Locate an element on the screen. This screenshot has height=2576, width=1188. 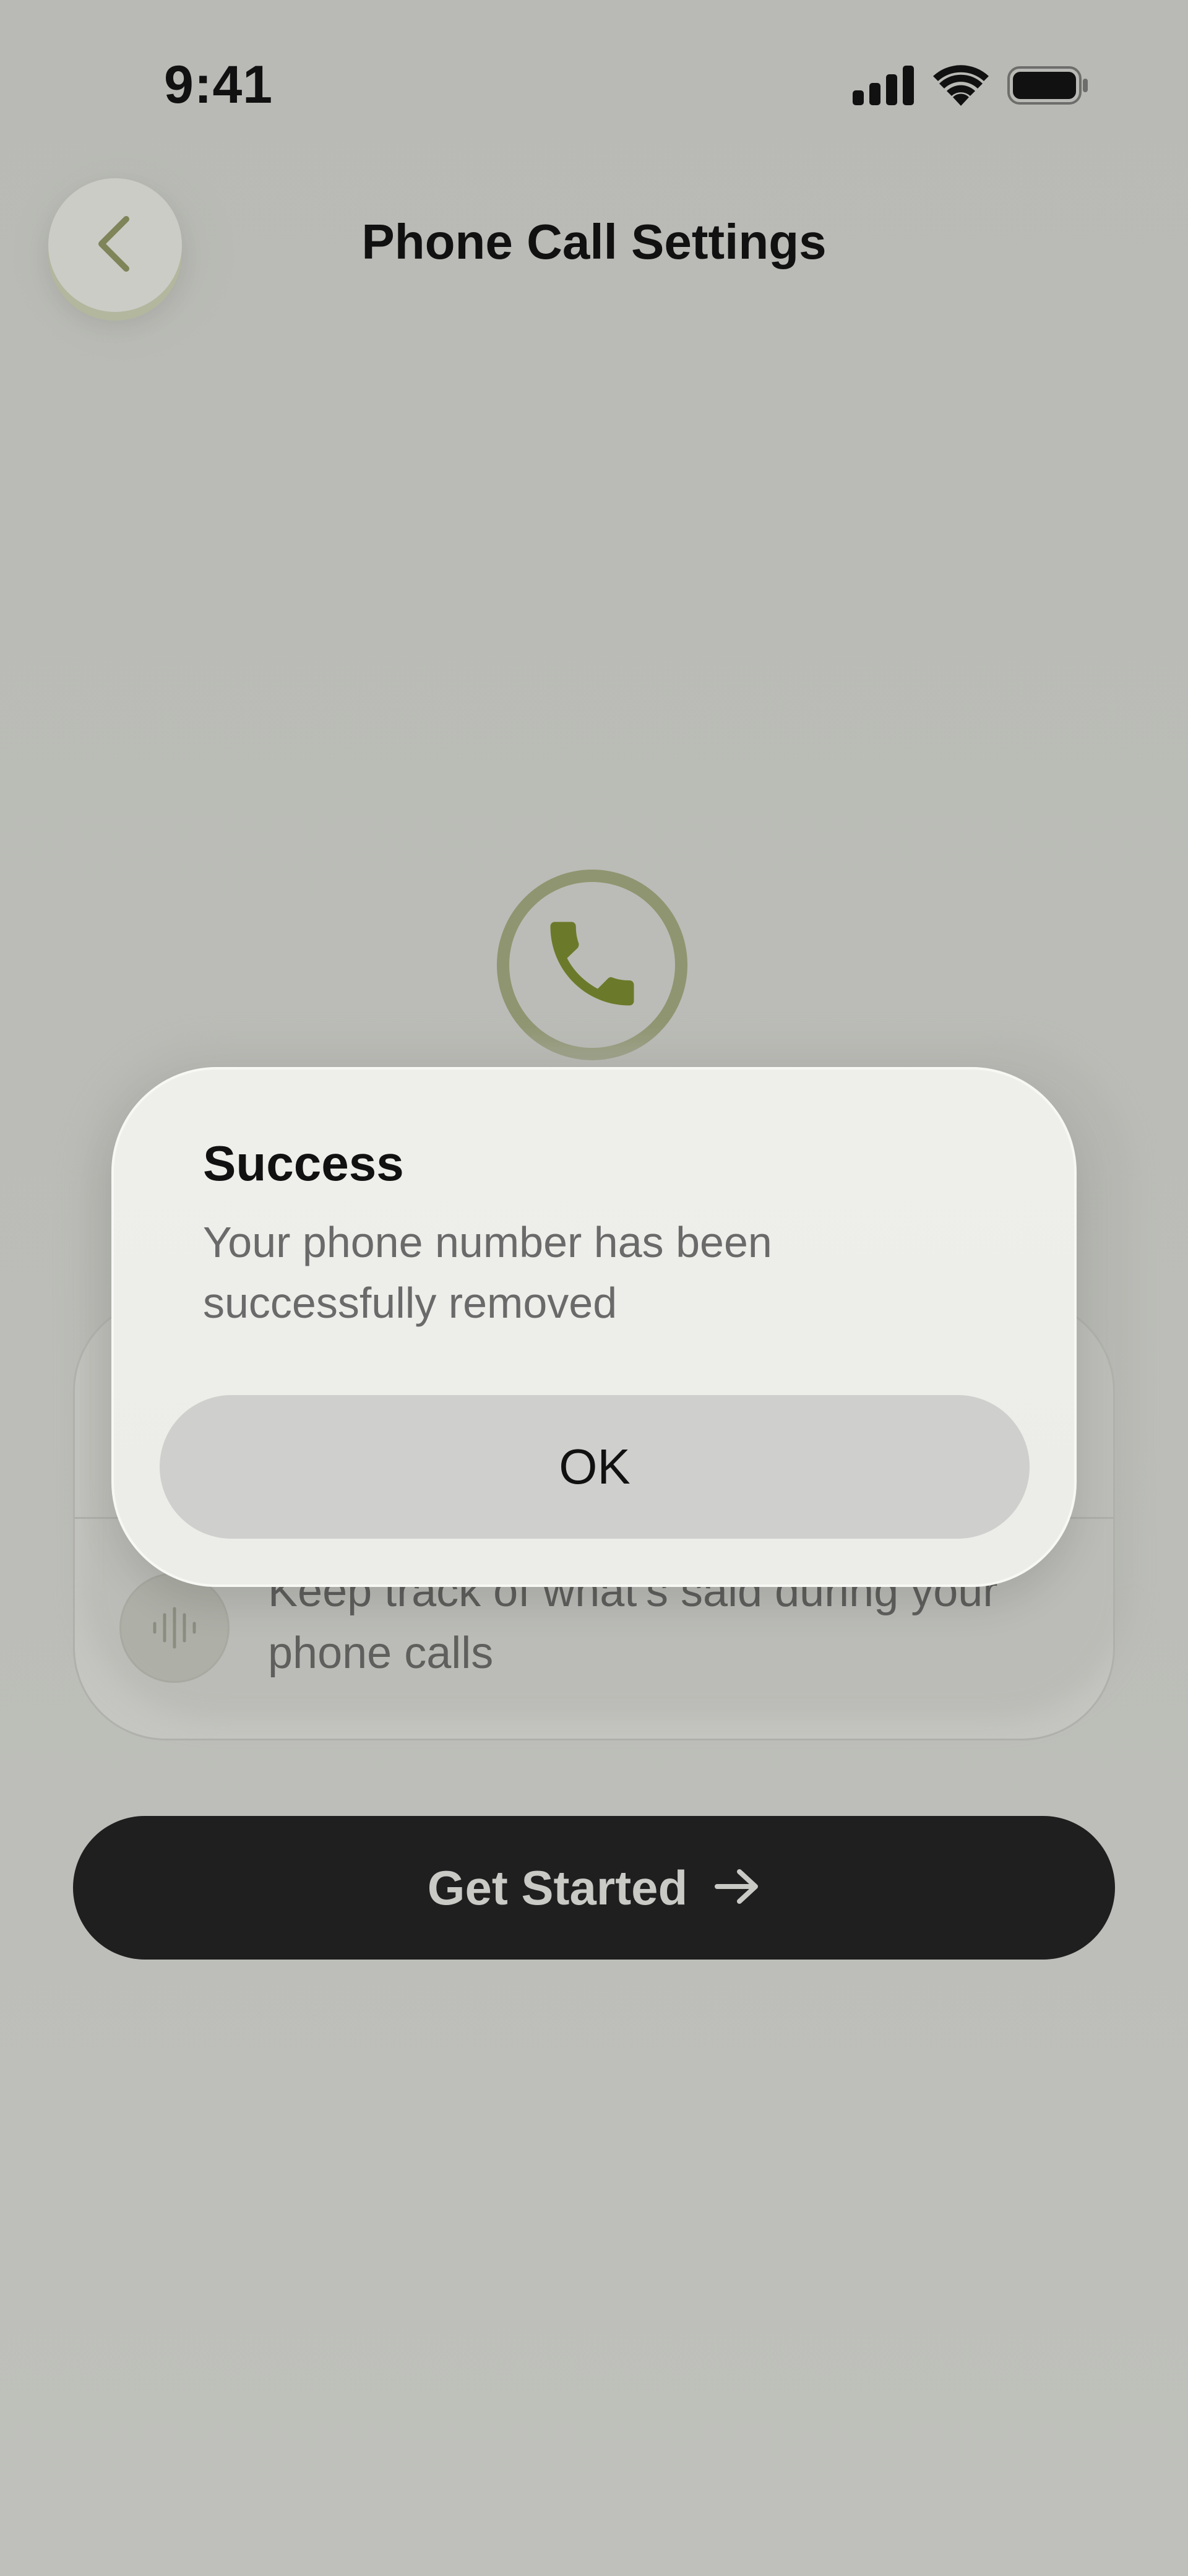
status-time: 9:41 is located at coordinates (218, 85).